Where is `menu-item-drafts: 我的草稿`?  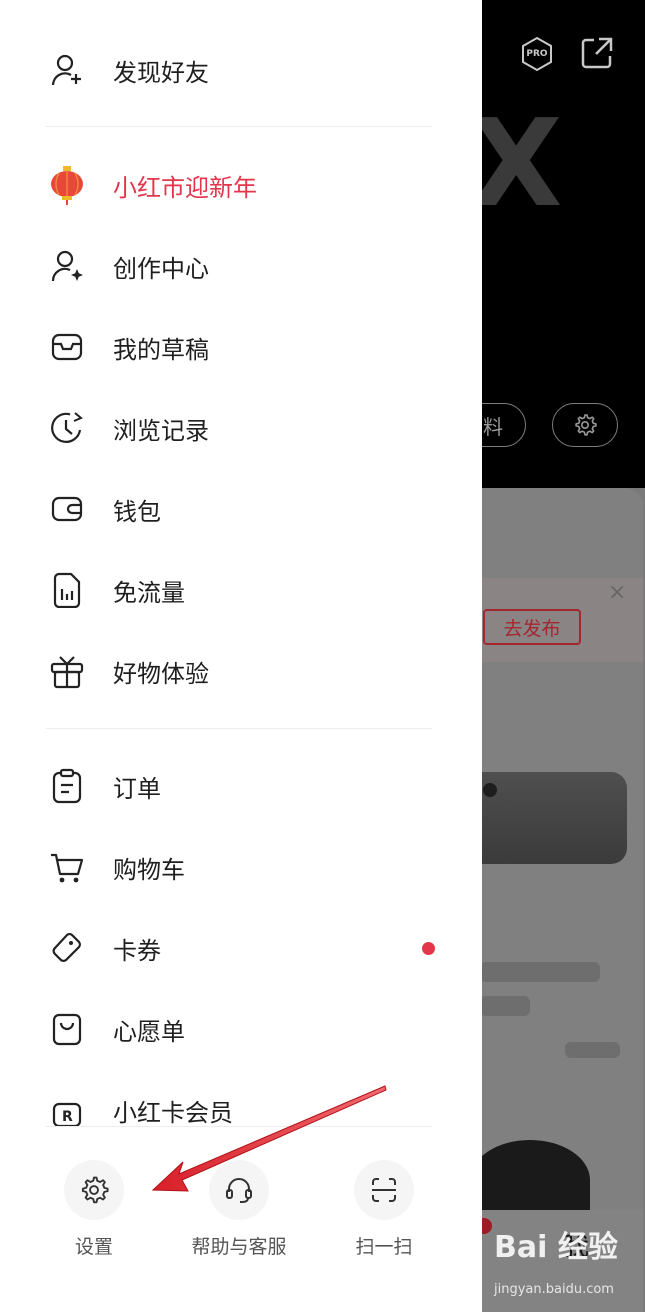
menu-item-drafts: 我的草稿 is located at coordinates (241, 347).